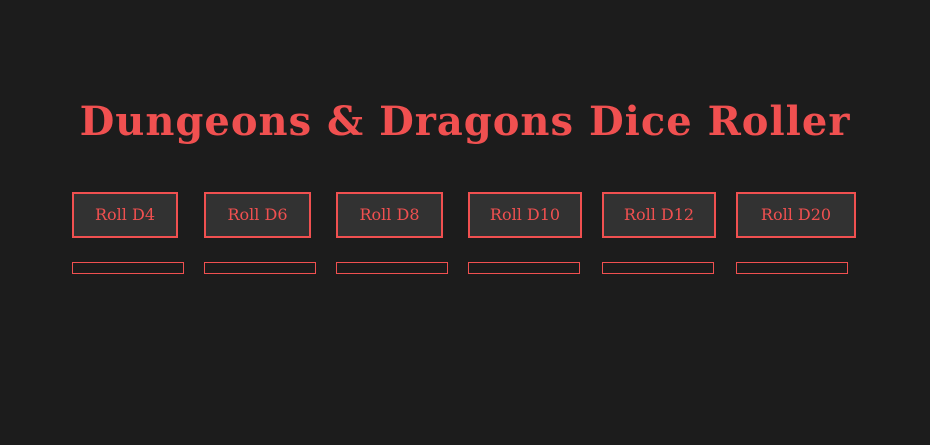 This screenshot has width=930, height=445. What do you see at coordinates (465, 121) in the screenshot?
I see `page-title: Dungeons & Dragons Dice Roller` at bounding box center [465, 121].